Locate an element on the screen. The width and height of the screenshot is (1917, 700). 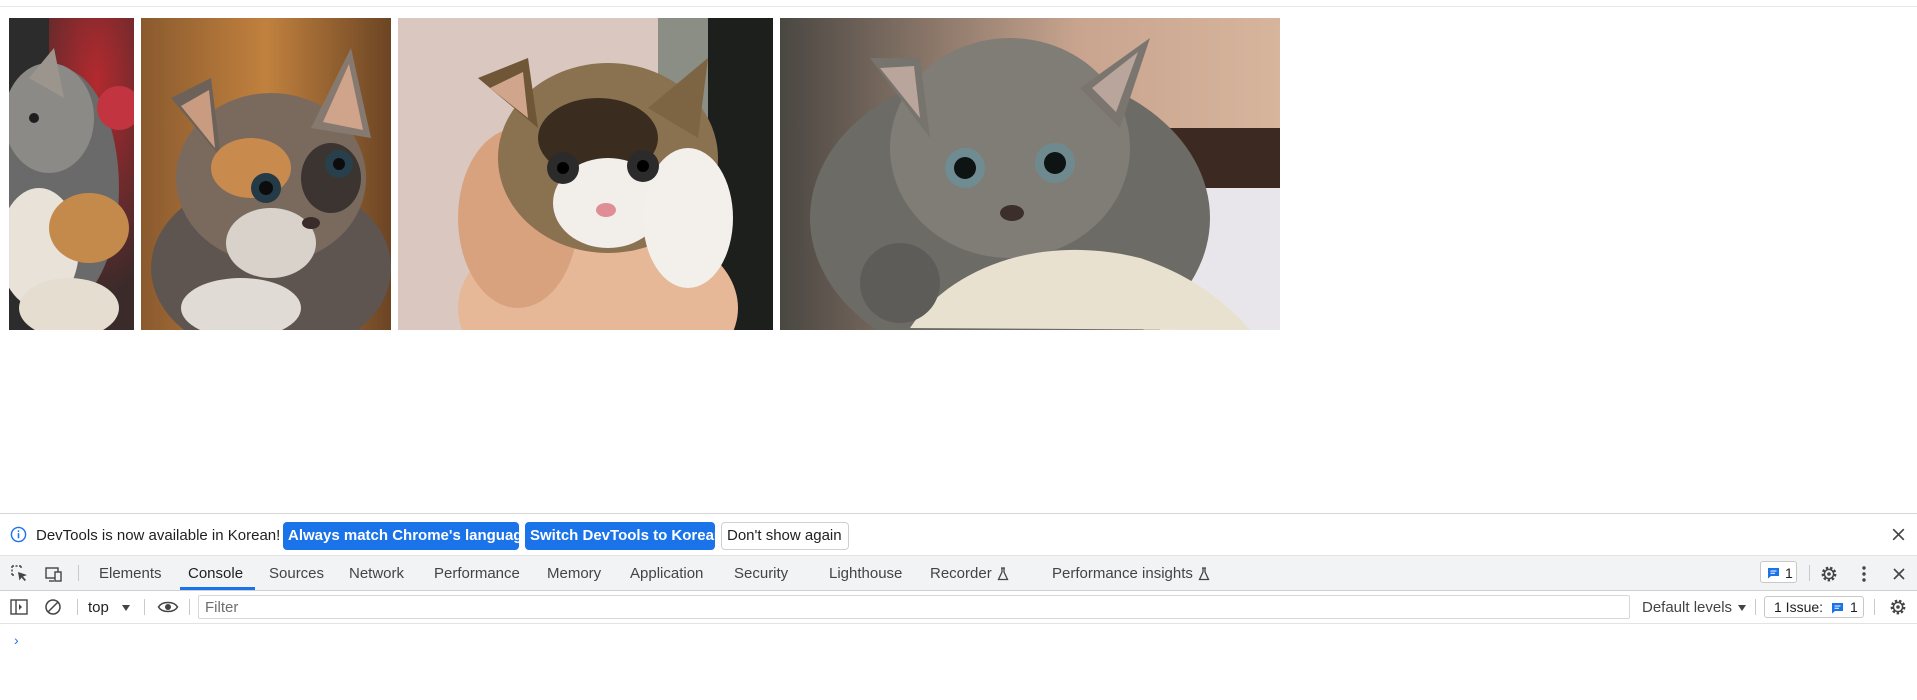
tab-application: Application is located at coordinates (666, 573).